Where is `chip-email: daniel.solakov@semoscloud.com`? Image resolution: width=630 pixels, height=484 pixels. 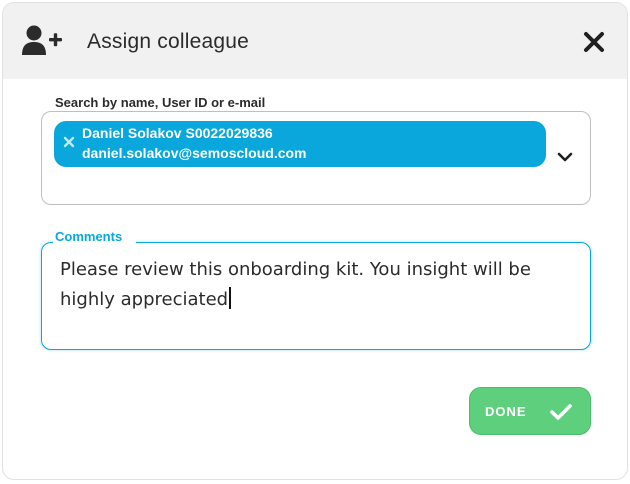
chip-email: daniel.solakov@semoscloud.com is located at coordinates (194, 153).